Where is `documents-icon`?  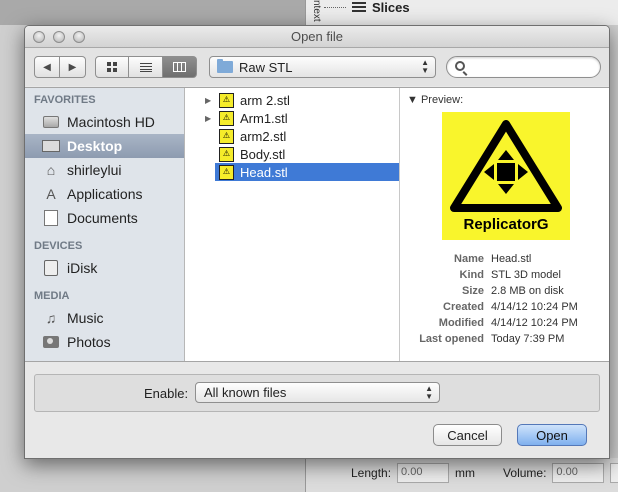 documents-icon is located at coordinates (51, 218).